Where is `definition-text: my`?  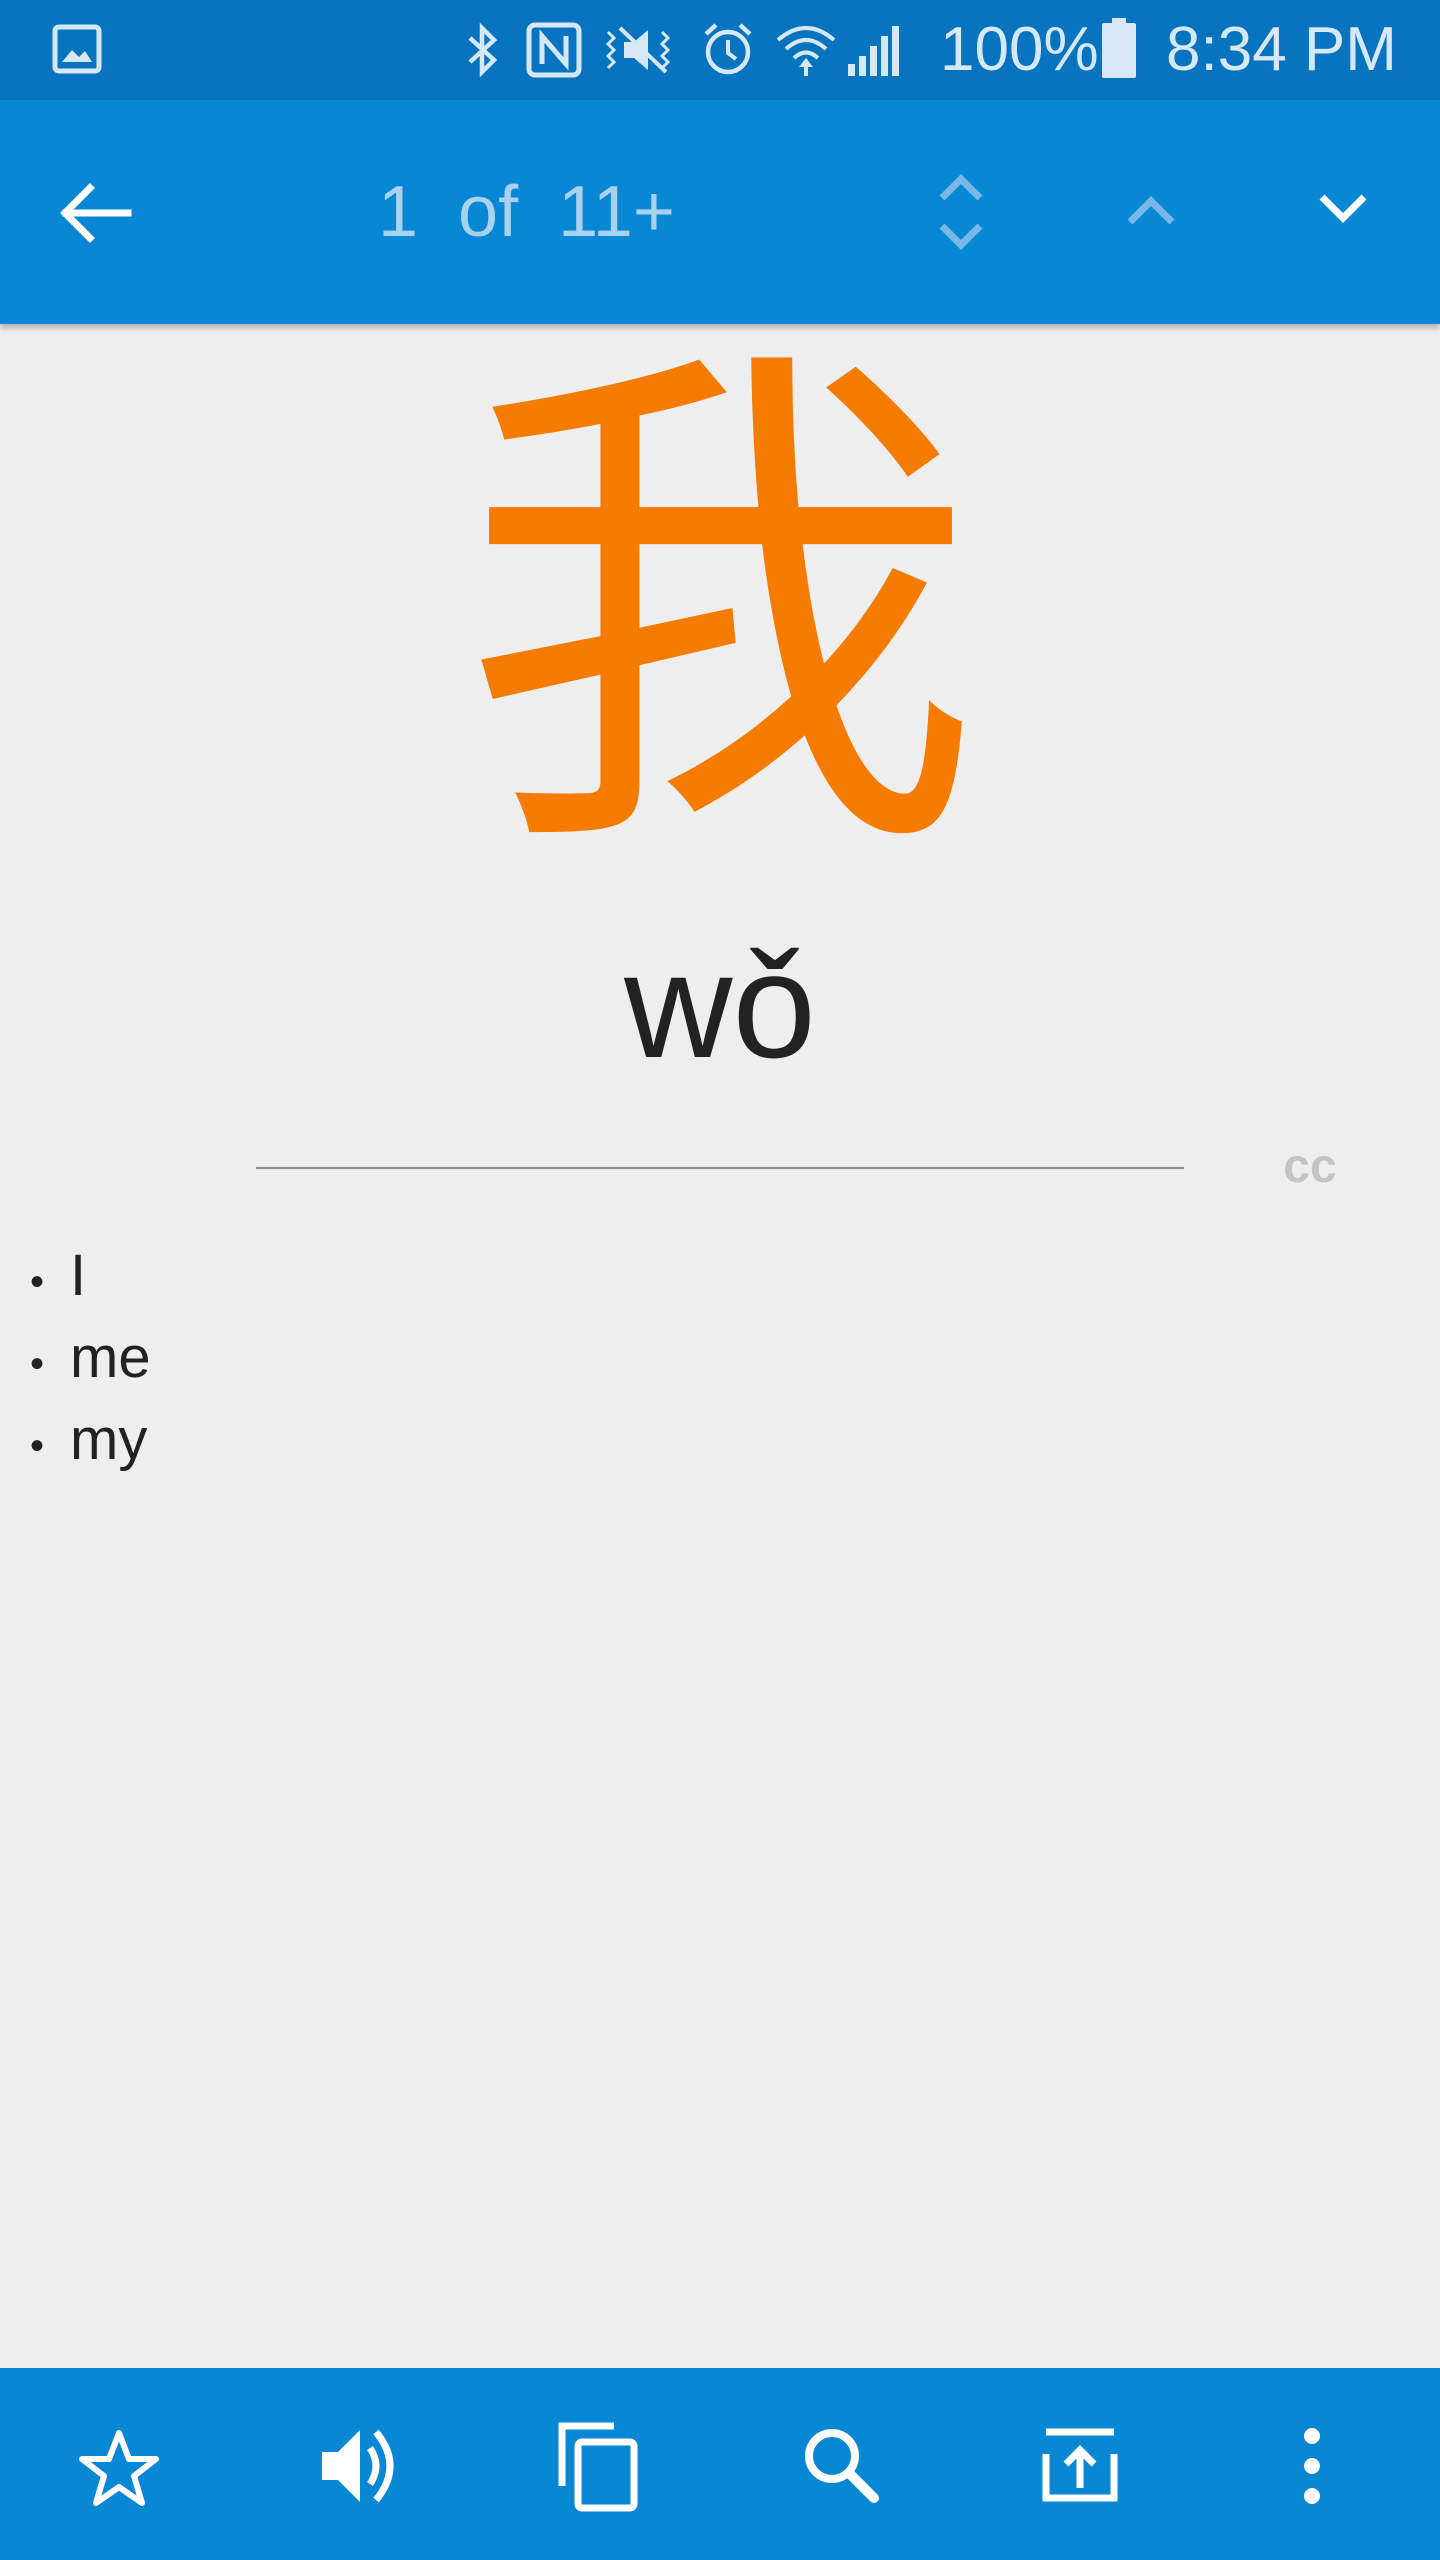 definition-text: my is located at coordinates (109, 1439).